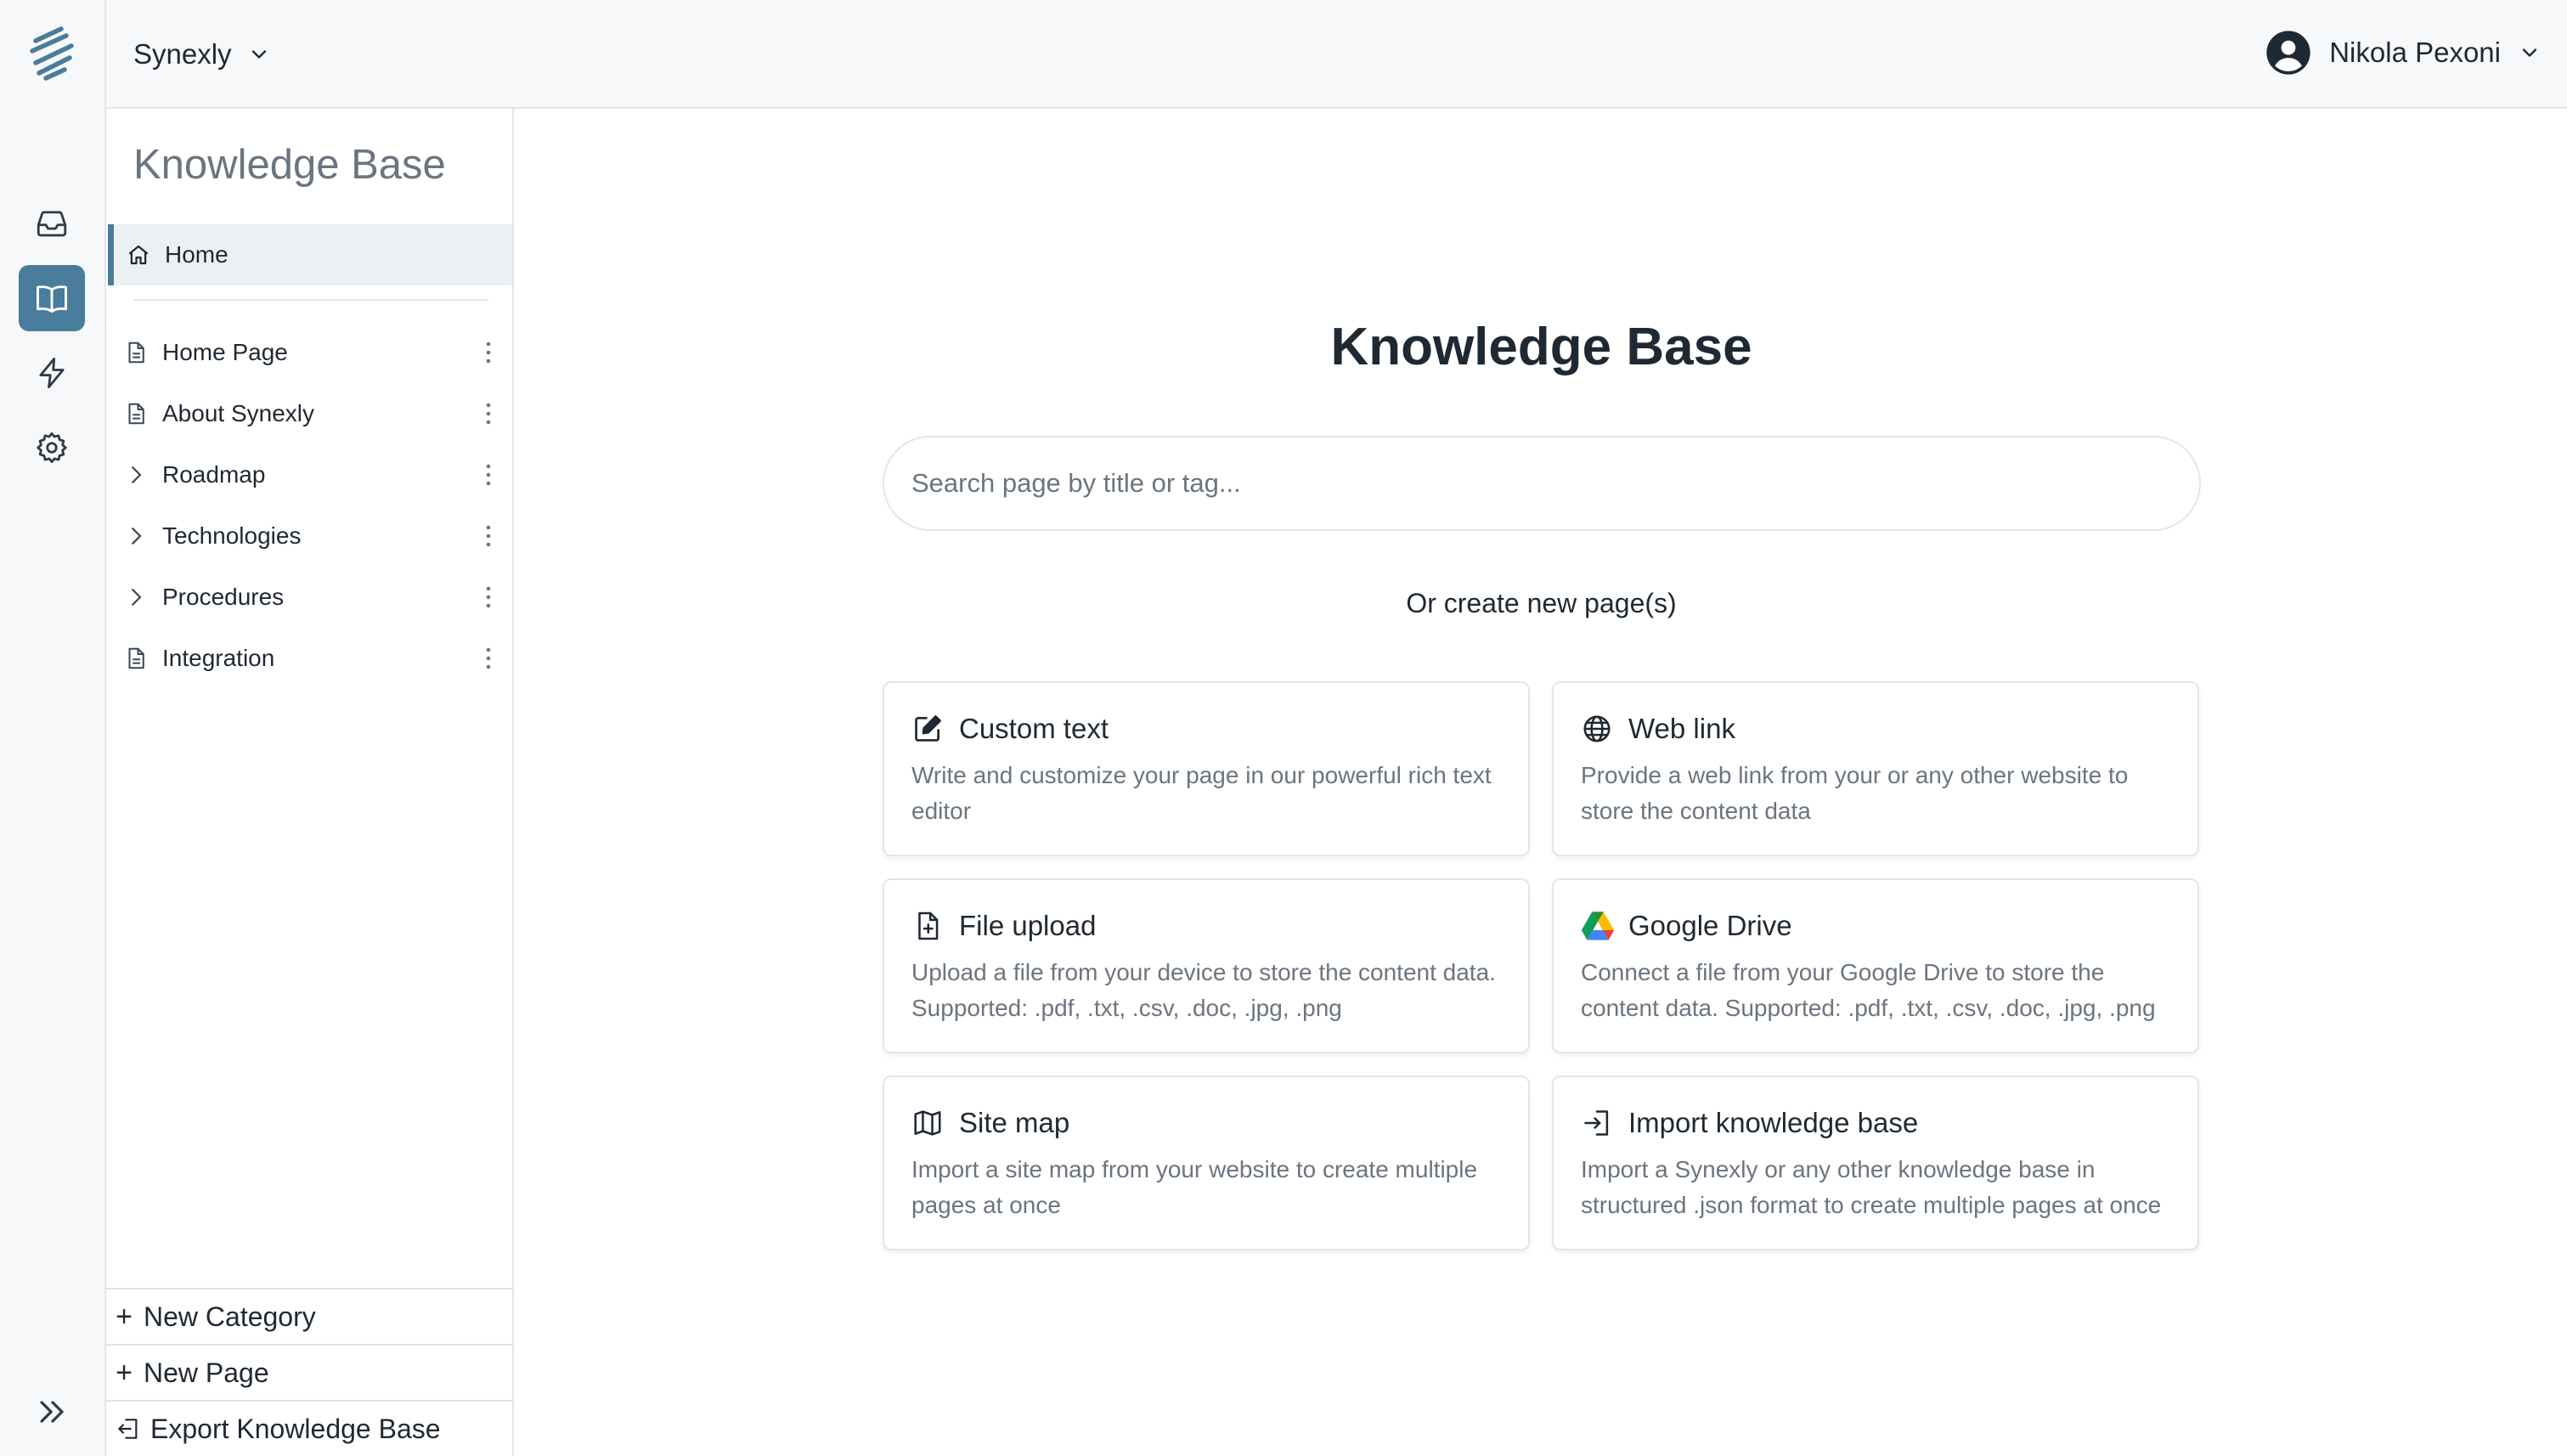 The height and width of the screenshot is (1456, 2567). What do you see at coordinates (1710, 926) in the screenshot?
I see `card-title: Google Drive` at bounding box center [1710, 926].